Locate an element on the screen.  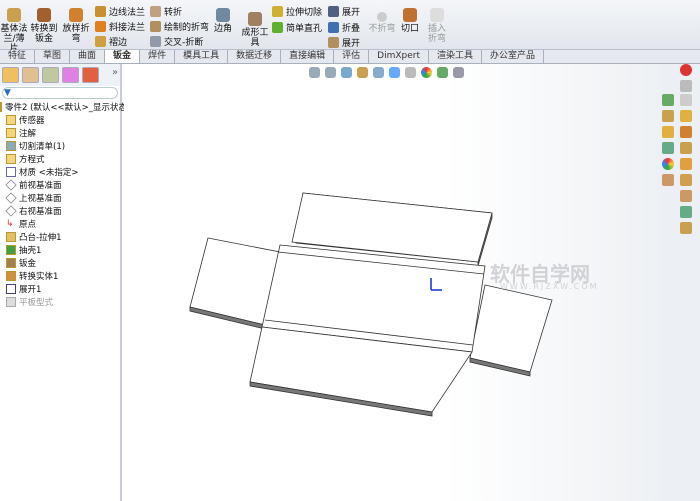
extrude-icon is located at coordinates (11, 236).